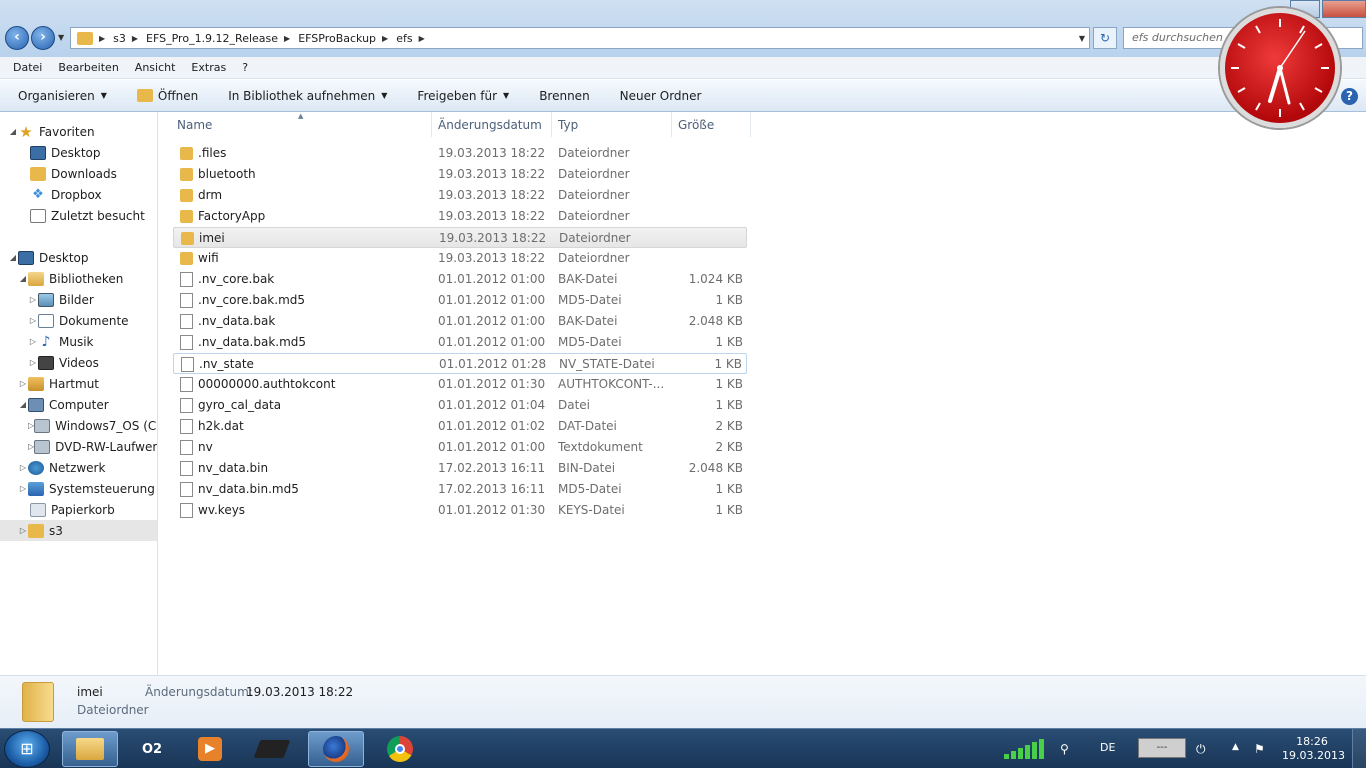 The height and width of the screenshot is (768, 1366). What do you see at coordinates (78, 194) in the screenshot?
I see `nav-fav-dropbox: ❖ Dropbox` at bounding box center [78, 194].